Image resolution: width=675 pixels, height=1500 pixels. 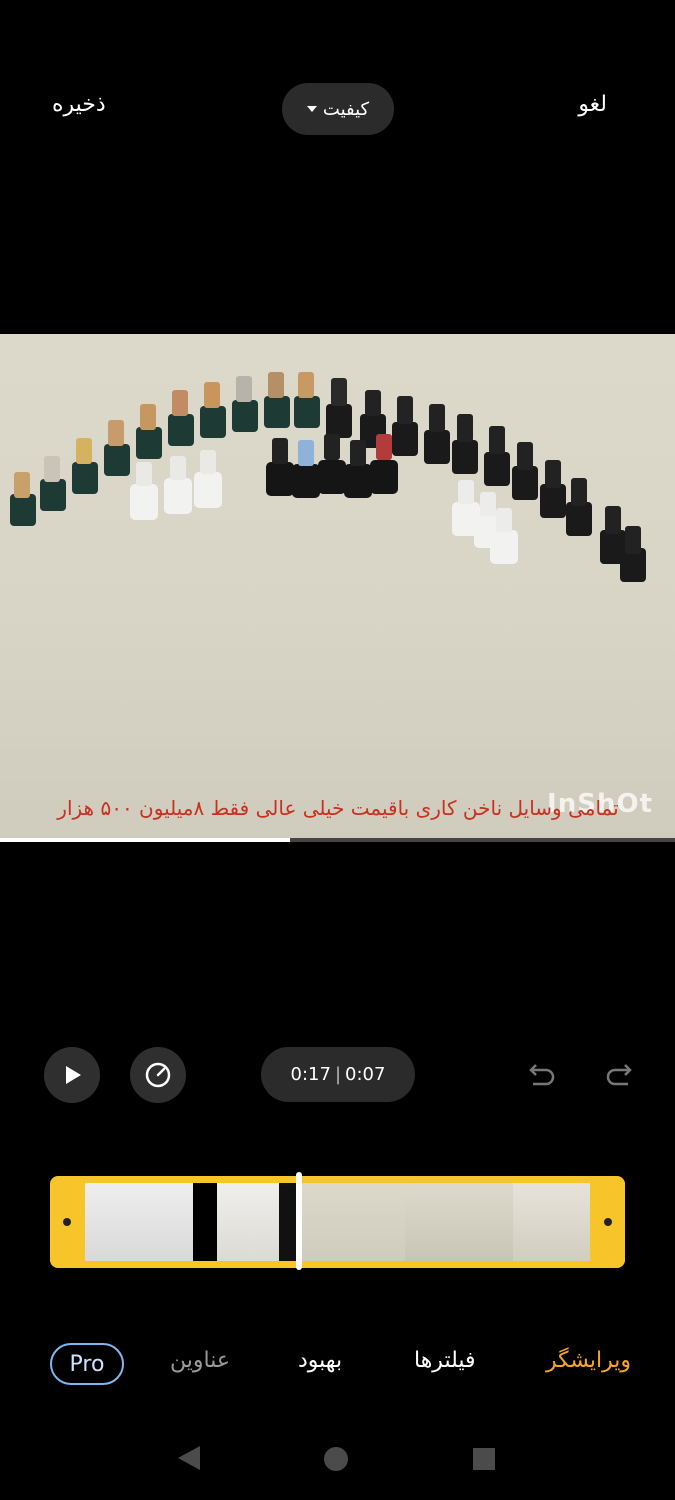 I want to click on tab-filters: فیلترها, so click(x=445, y=1360).